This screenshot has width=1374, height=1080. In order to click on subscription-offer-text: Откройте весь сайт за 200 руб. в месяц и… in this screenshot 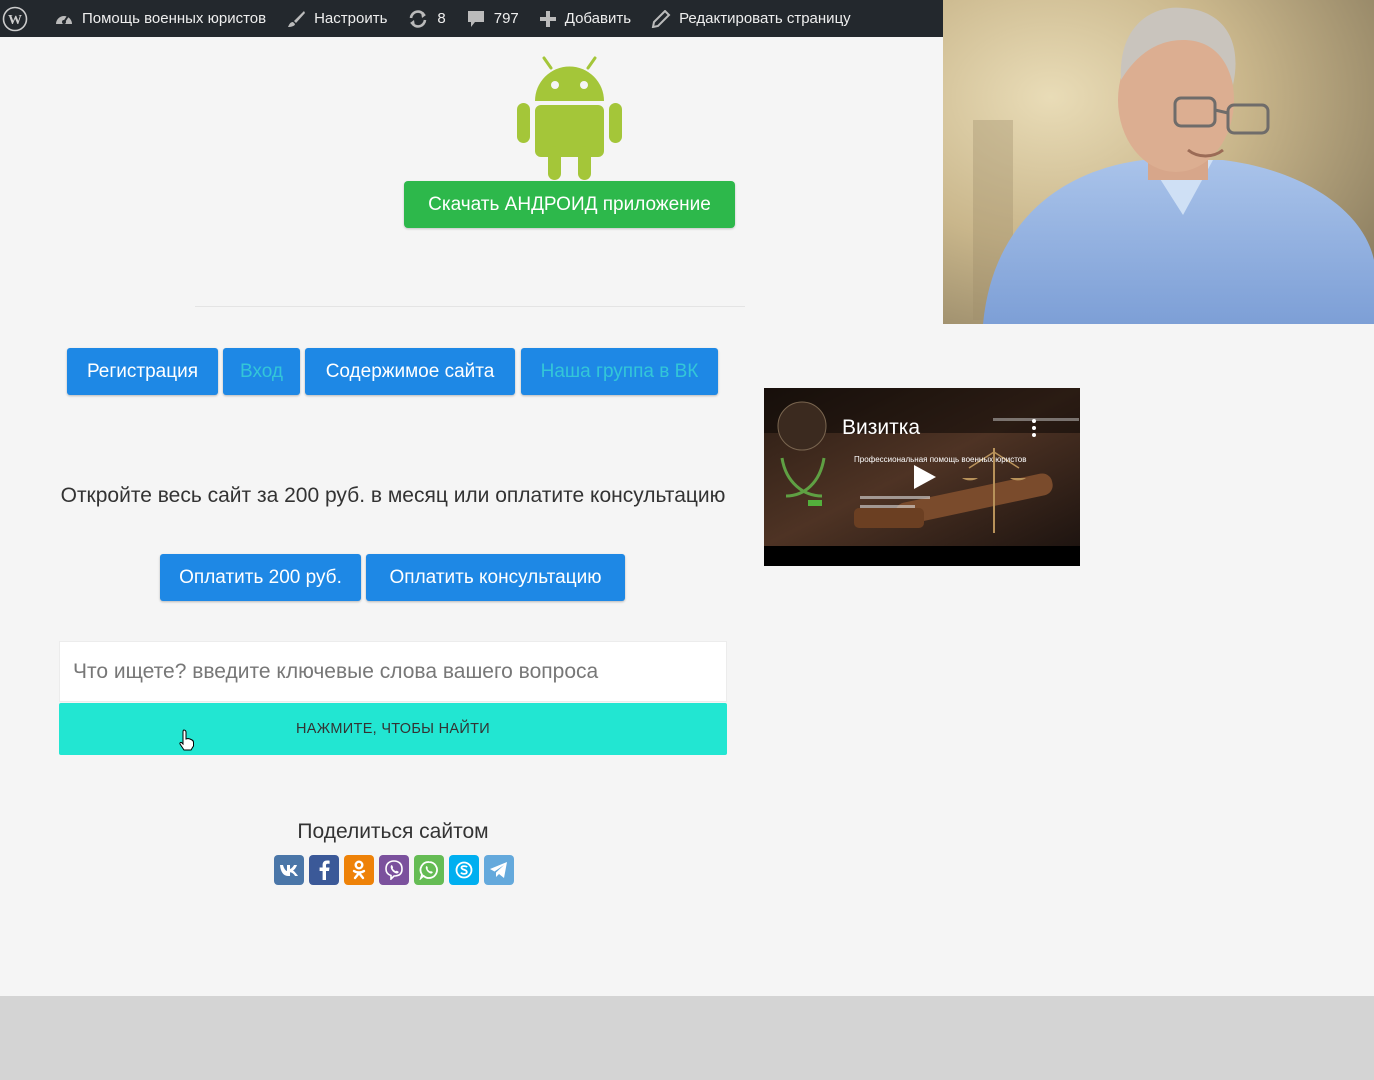, I will do `click(393, 495)`.